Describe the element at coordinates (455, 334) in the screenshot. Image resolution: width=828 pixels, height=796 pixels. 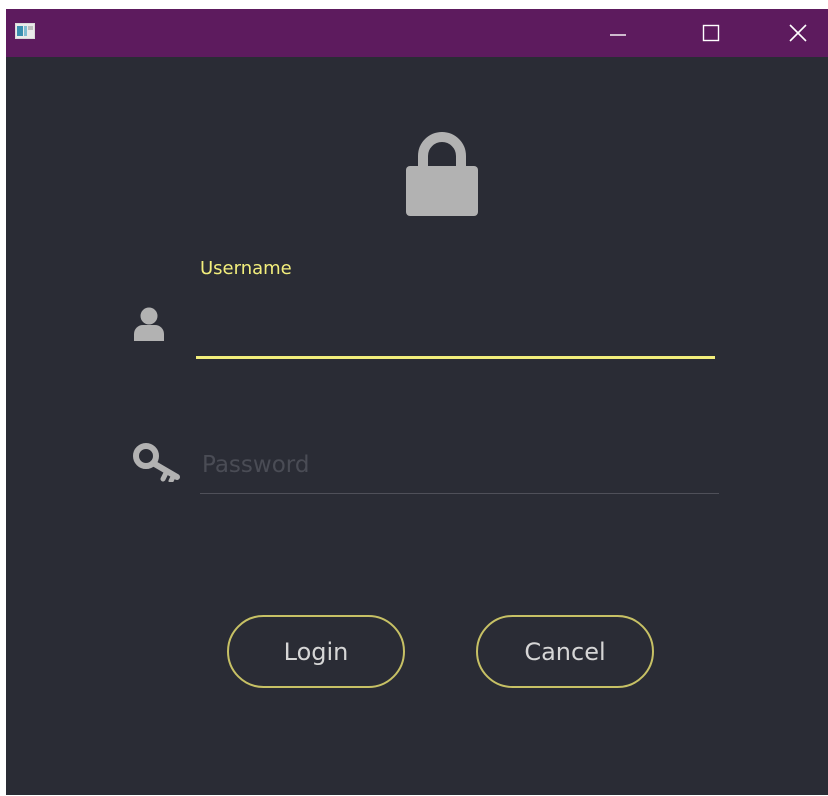
I see `username-input` at that location.